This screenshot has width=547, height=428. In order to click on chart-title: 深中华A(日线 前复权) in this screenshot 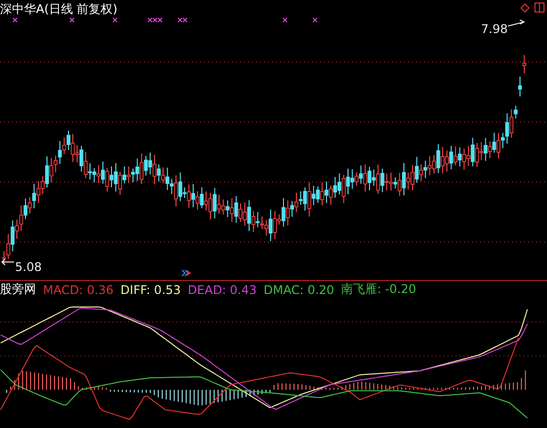, I will do `click(59, 9)`.